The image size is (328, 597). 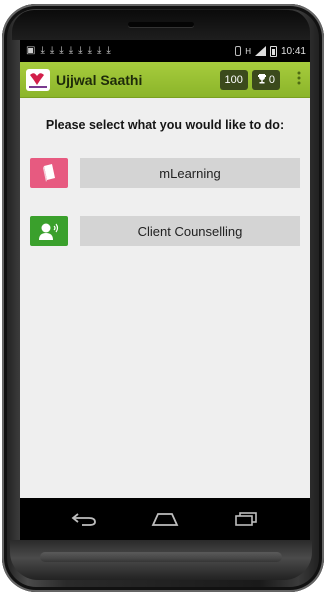 What do you see at coordinates (99, 79) in the screenshot?
I see `app-title: Ujjwal Saathi` at bounding box center [99, 79].